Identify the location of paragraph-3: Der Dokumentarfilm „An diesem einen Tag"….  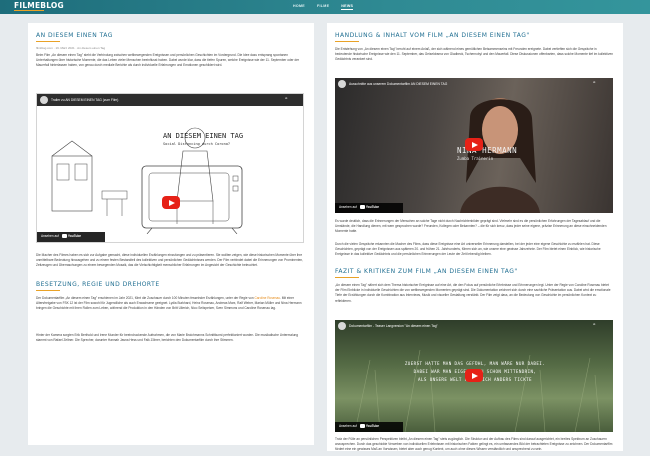
(170, 304).